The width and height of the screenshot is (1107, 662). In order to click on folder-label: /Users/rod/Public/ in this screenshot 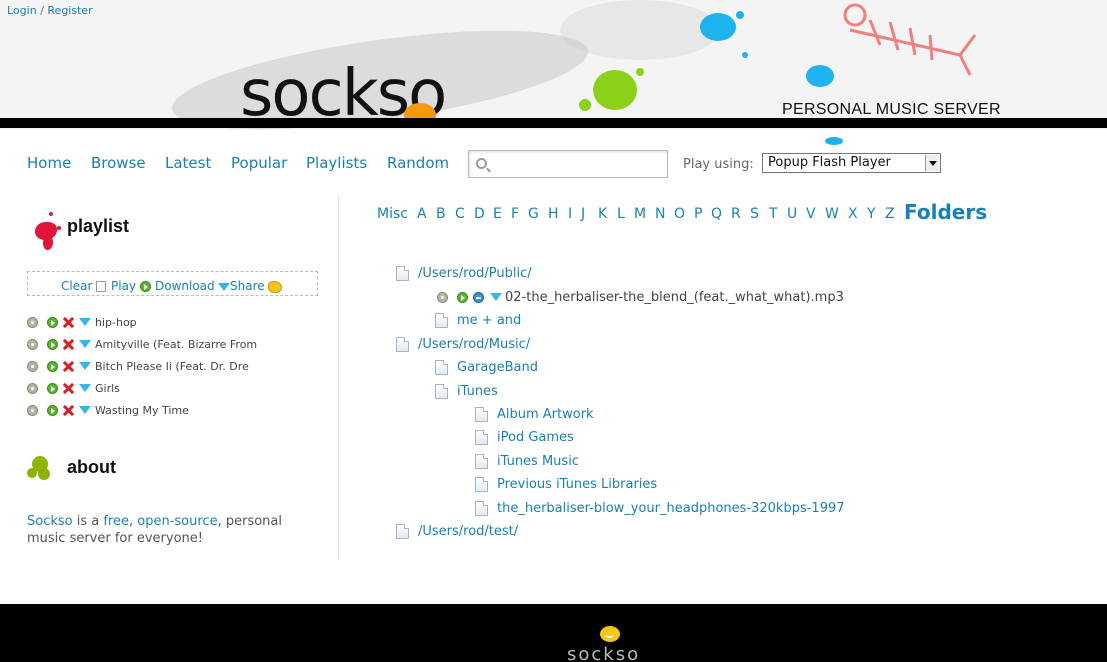, I will do `click(475, 273)`.